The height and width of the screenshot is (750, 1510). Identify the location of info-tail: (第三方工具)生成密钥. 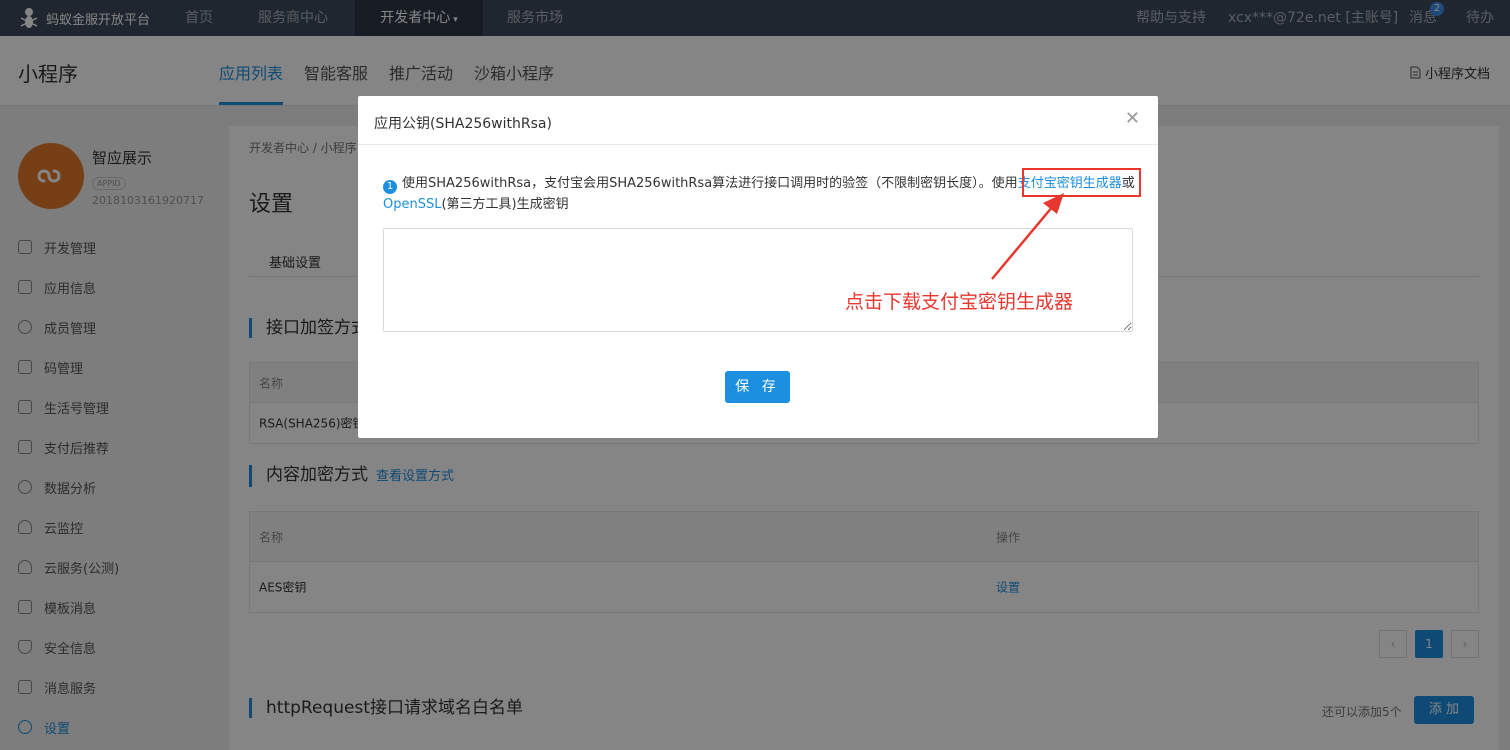
(505, 204).